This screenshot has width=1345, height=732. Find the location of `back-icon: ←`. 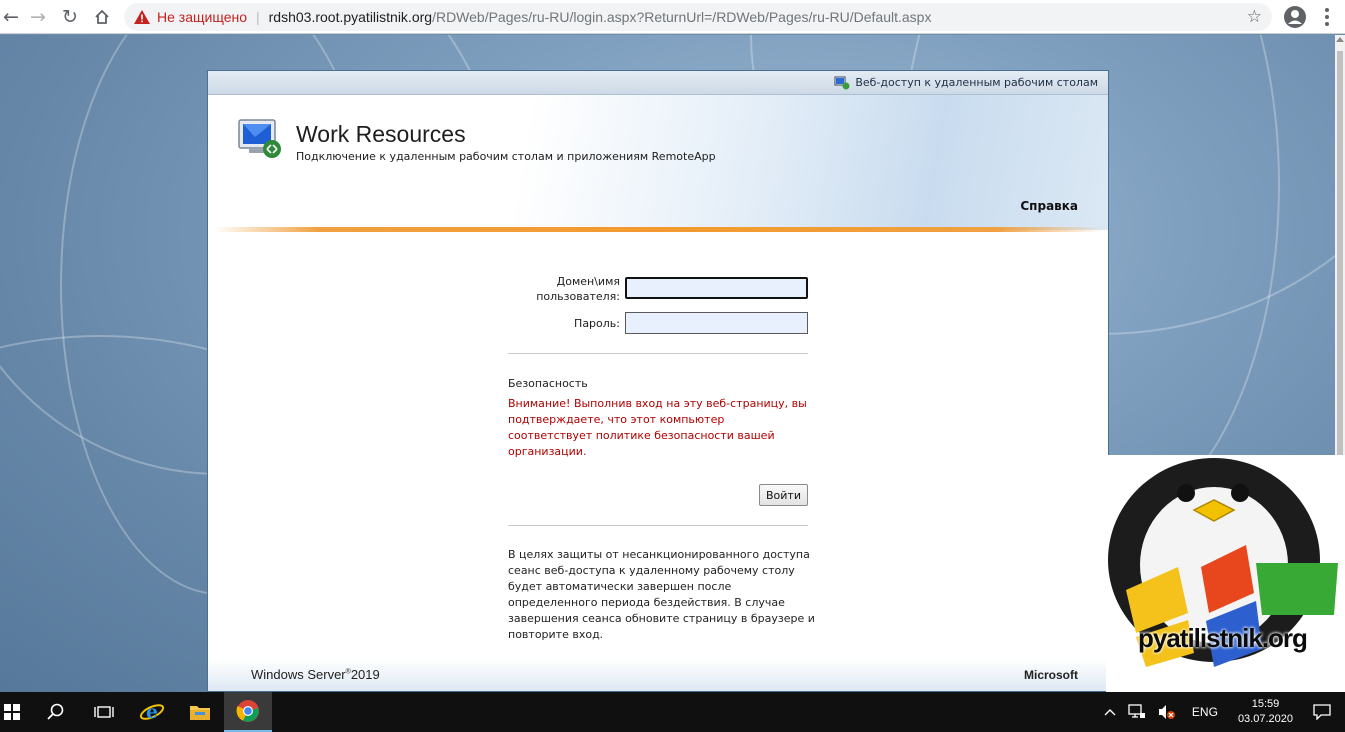

back-icon: ← is located at coordinates (11, 17).